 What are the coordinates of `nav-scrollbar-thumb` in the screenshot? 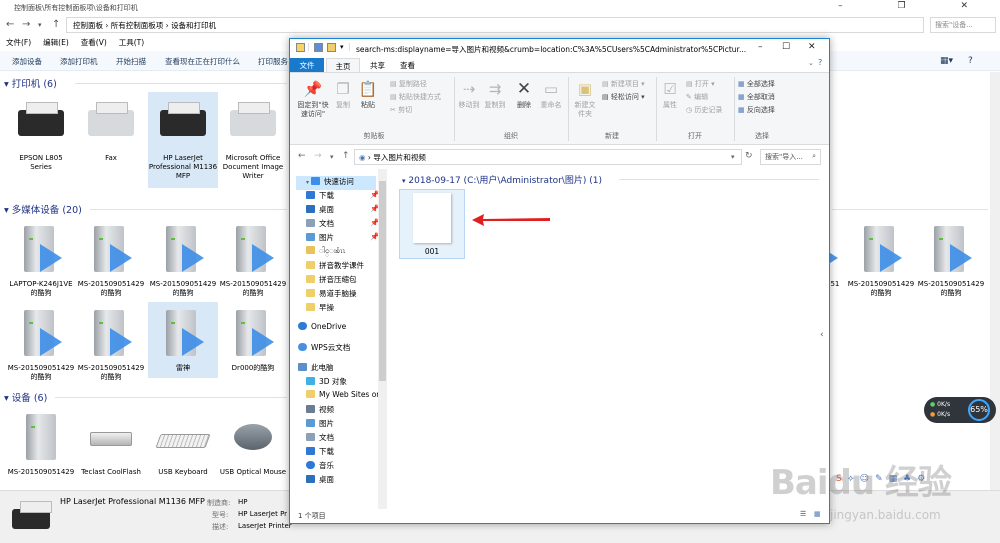 It's located at (382, 281).